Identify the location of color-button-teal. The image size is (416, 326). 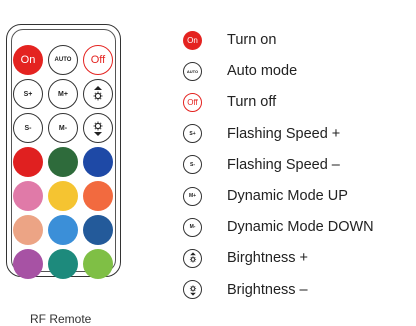
(63, 264).